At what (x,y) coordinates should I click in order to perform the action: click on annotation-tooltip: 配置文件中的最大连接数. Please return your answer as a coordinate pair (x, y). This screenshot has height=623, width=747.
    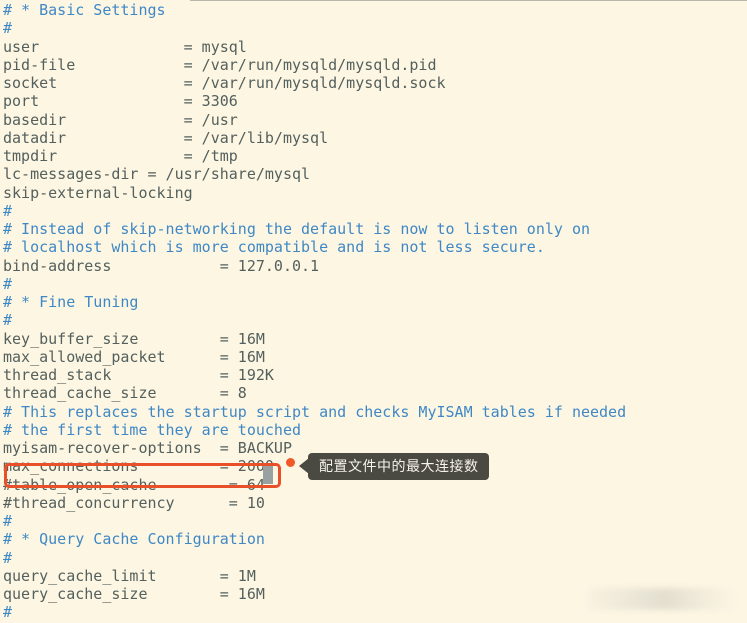
    Looking at the image, I should click on (398, 466).